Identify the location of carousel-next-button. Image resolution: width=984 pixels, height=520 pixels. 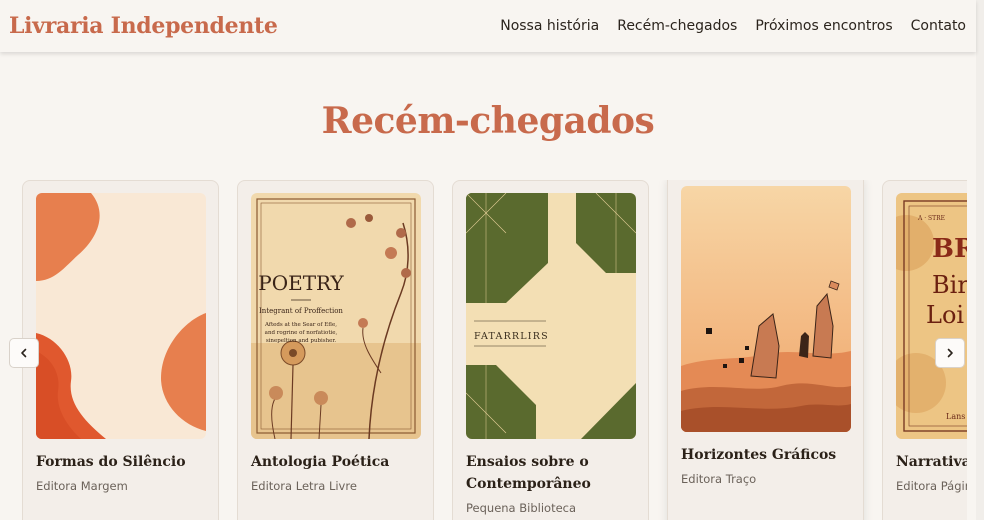
(950, 353).